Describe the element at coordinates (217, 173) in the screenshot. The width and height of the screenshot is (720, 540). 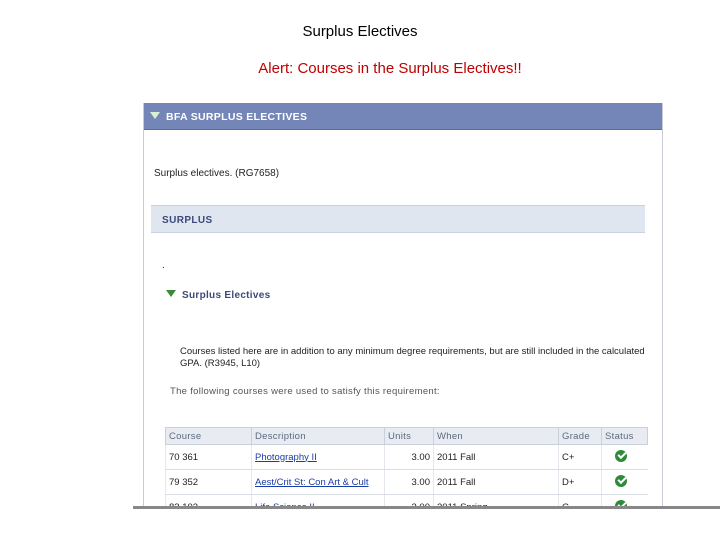
I see `requirement-text: Surplus electives. (RG7658)` at that location.